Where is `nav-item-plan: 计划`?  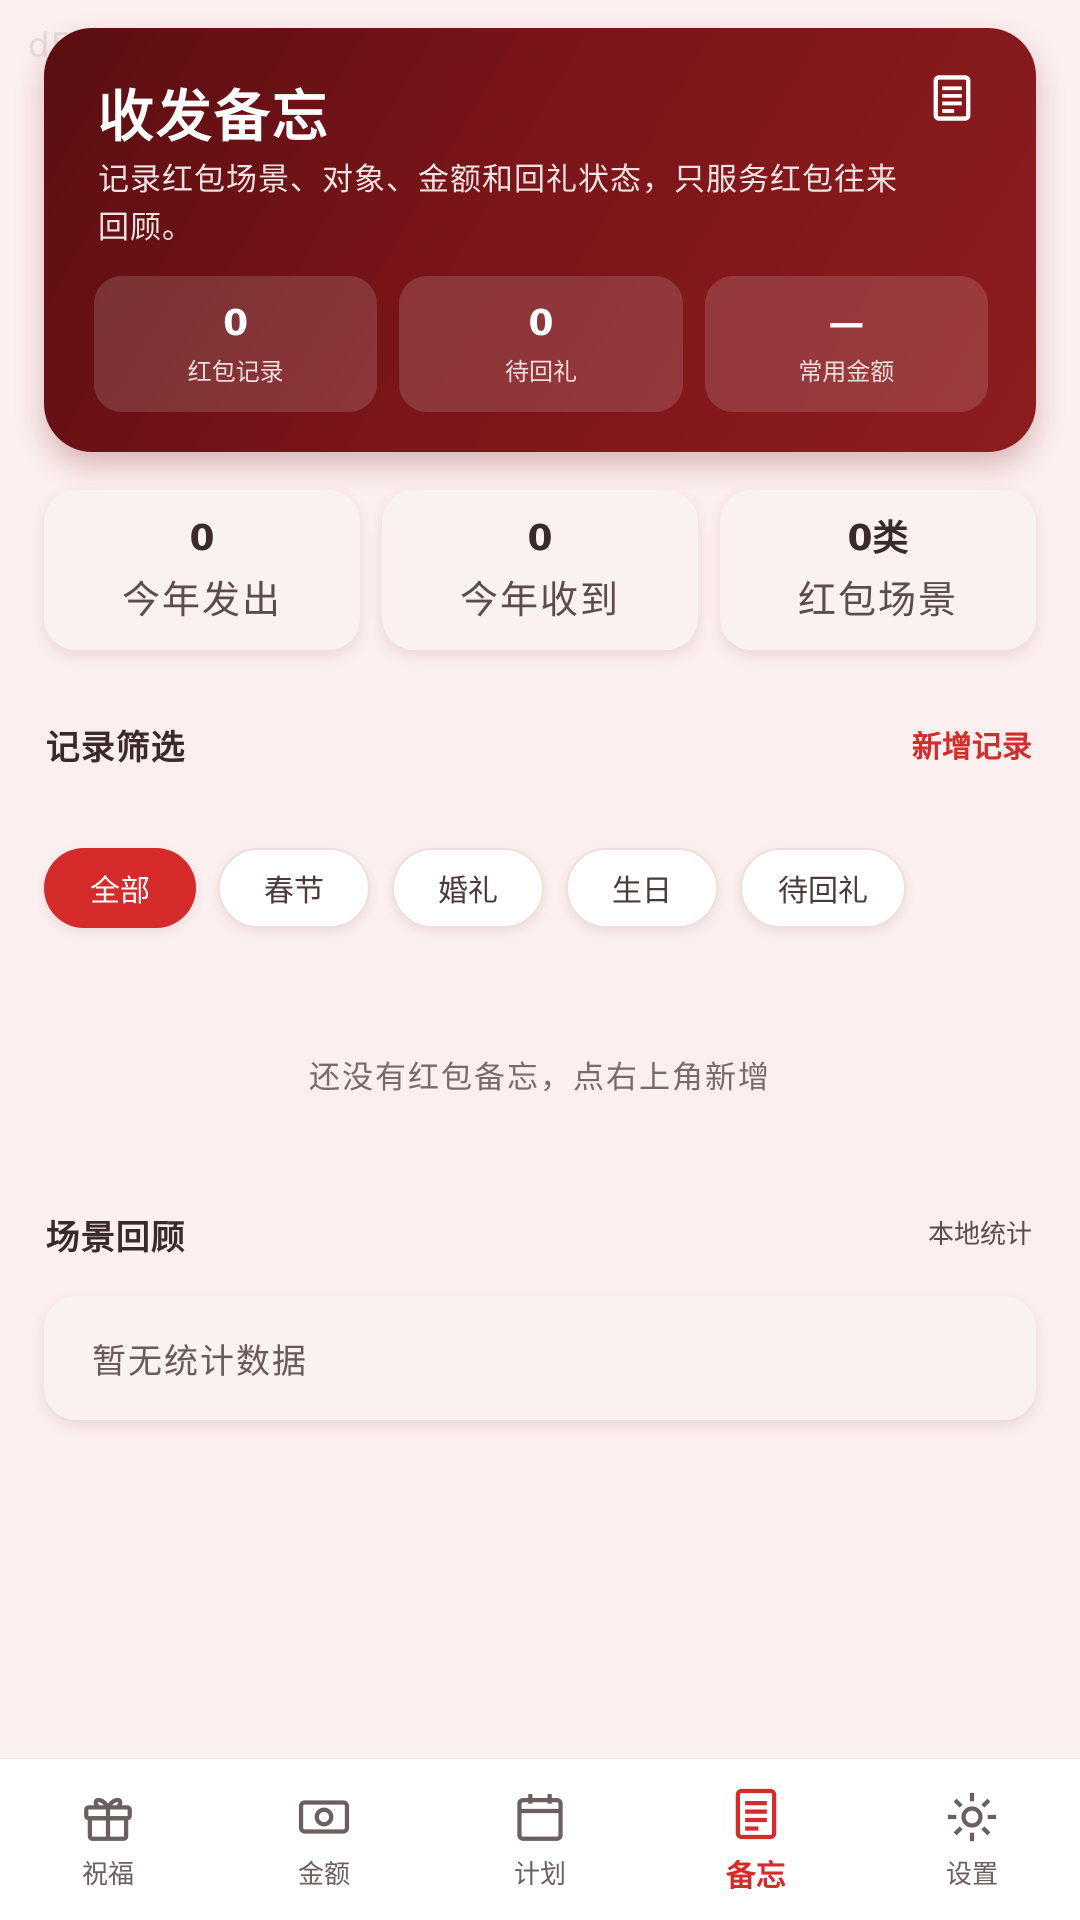 nav-item-plan: 计划 is located at coordinates (540, 1839).